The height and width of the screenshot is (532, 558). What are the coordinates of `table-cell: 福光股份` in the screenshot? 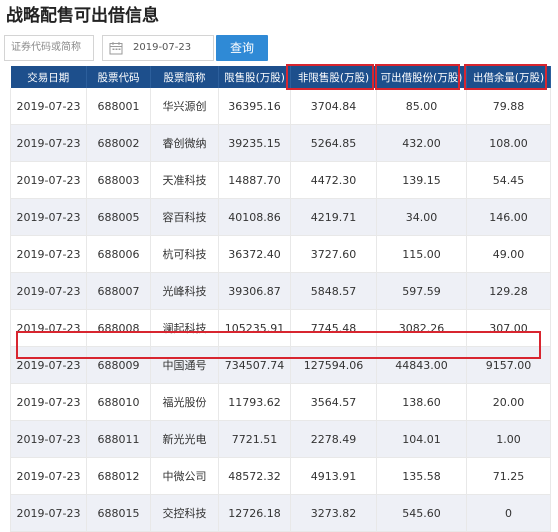 It's located at (184, 402).